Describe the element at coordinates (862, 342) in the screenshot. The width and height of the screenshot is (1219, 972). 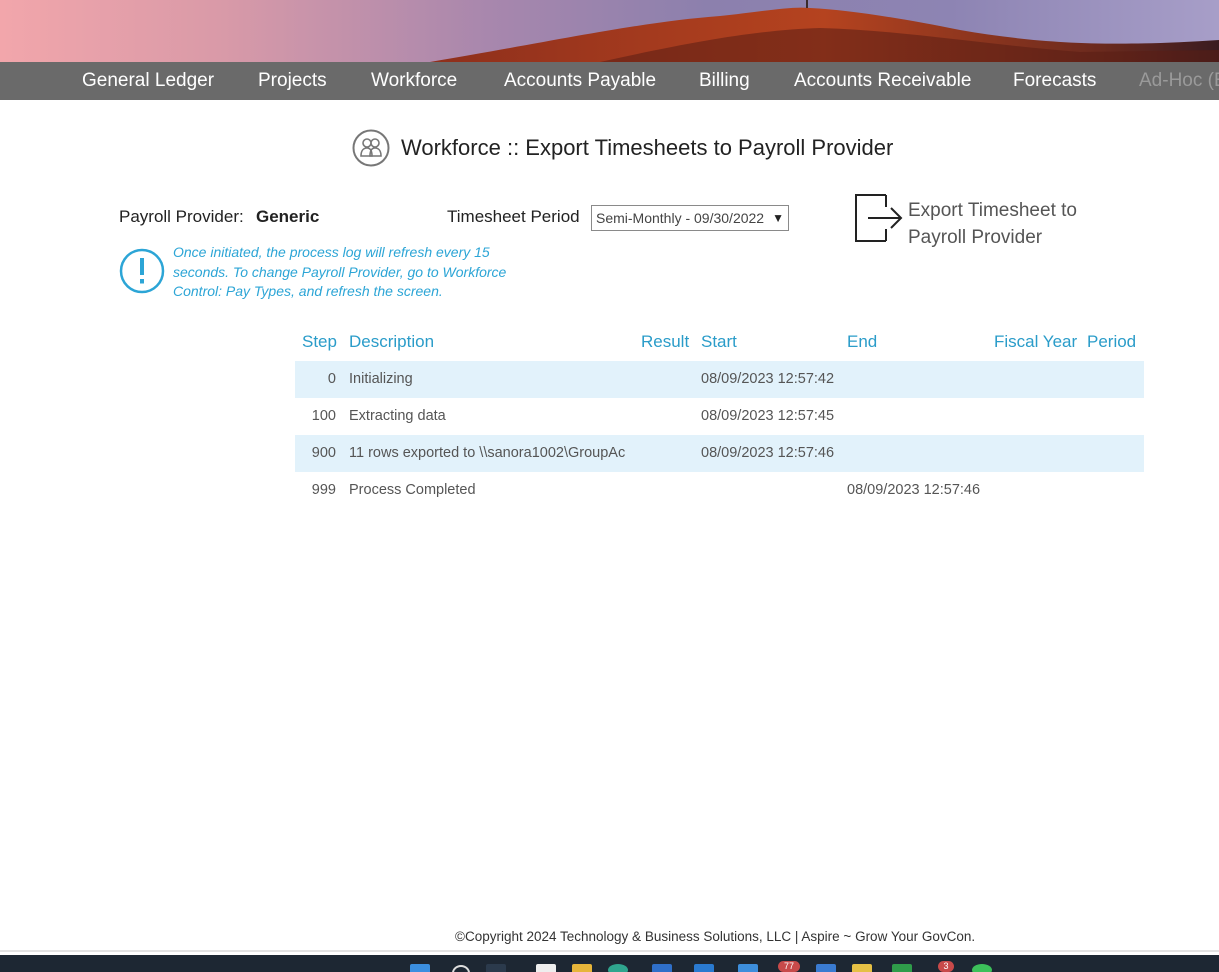
I see `header-end: End` at that location.